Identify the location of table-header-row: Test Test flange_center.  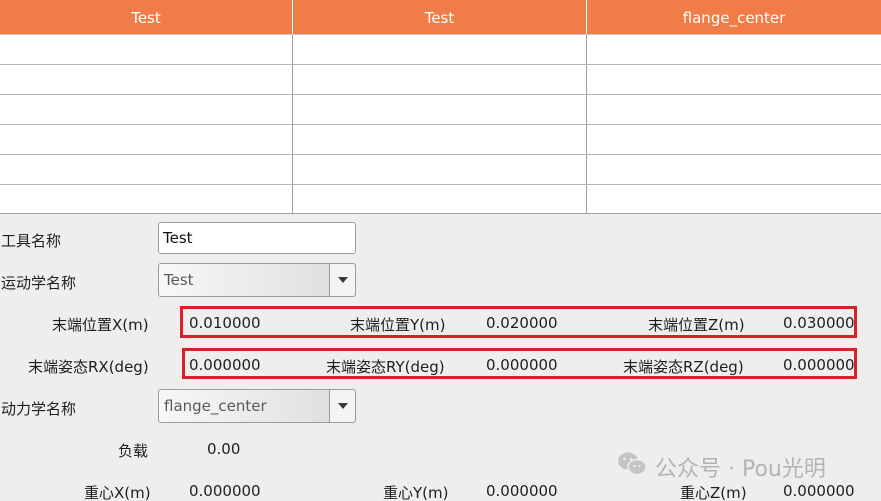
(440, 17).